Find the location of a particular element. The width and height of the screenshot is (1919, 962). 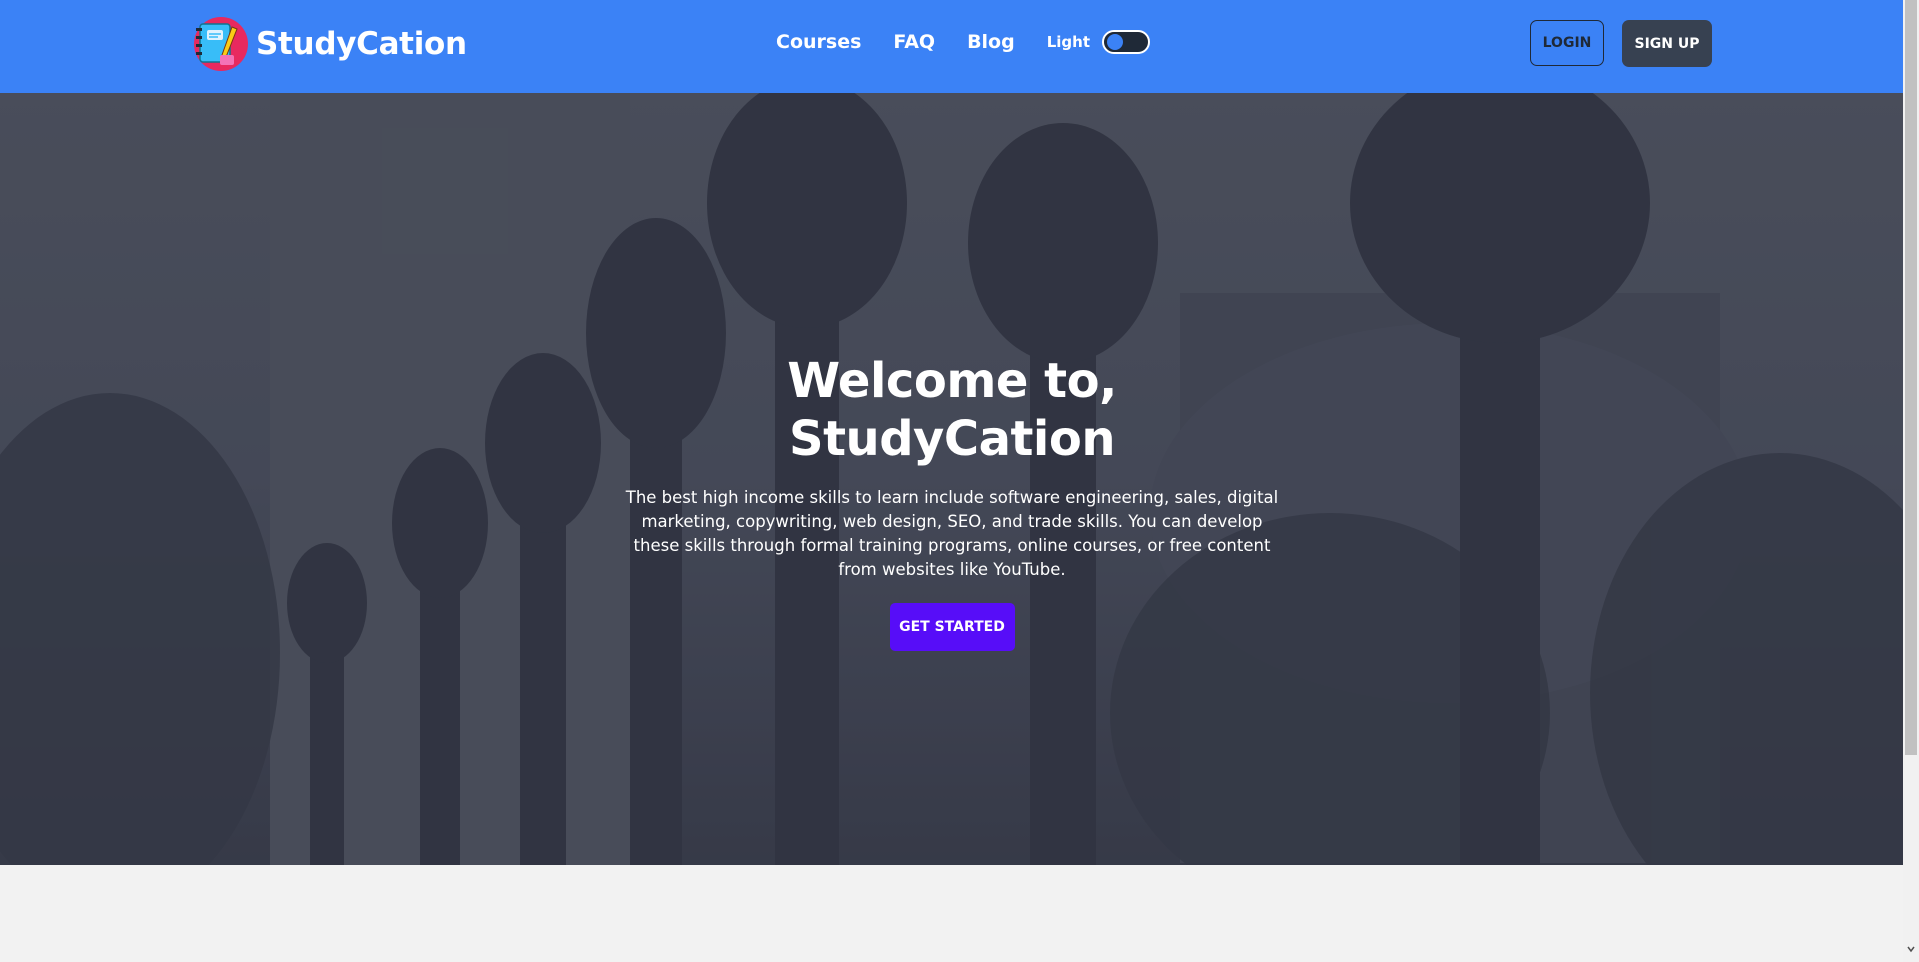

scrollbar-thumb is located at coordinates (1911, 377).